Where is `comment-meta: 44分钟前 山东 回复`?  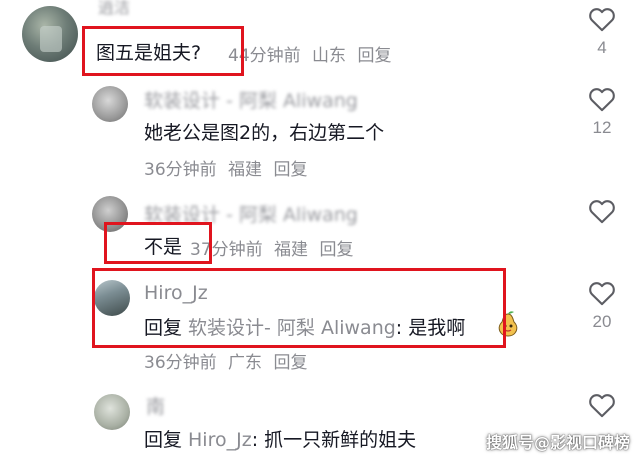 comment-meta: 44分钟前 山东 回复 is located at coordinates (309, 53).